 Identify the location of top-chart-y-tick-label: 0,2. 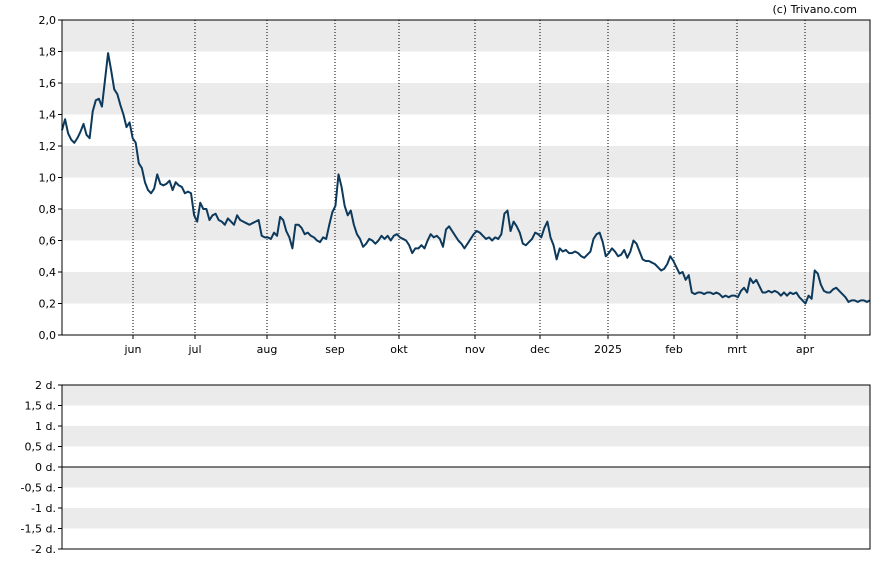
(48, 304).